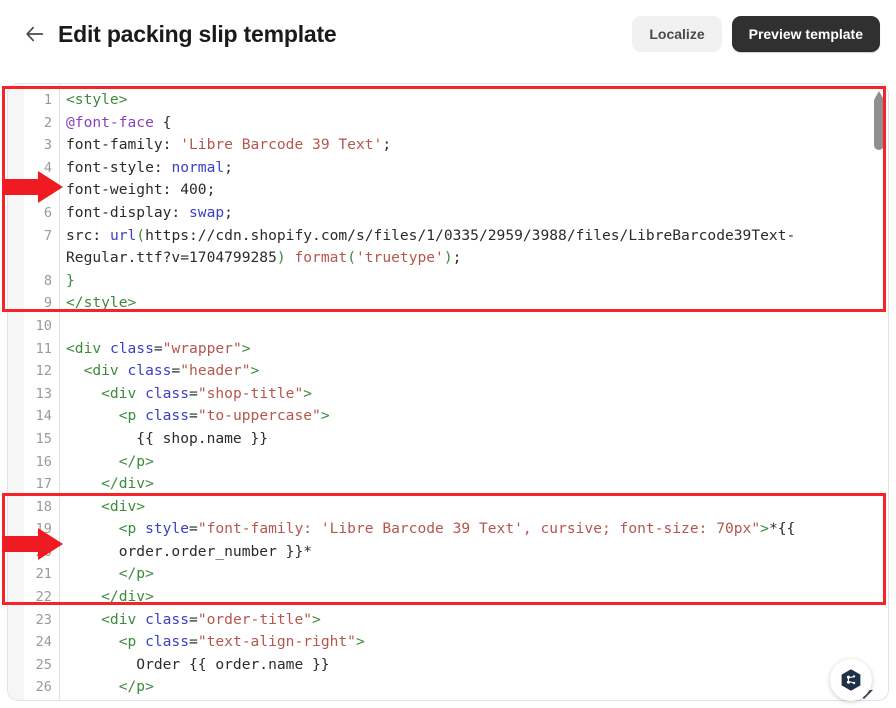 Image resolution: width=896 pixels, height=708 pixels. Describe the element at coordinates (47, 145) in the screenshot. I see `line-number: 3` at that location.